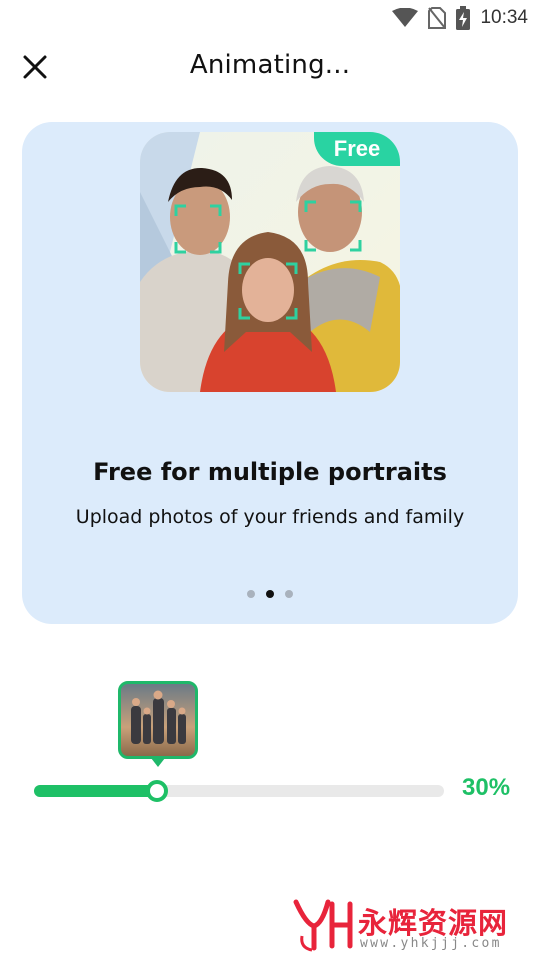  What do you see at coordinates (270, 517) in the screenshot?
I see `card-subtitle: Upload photos of your friends and family` at bounding box center [270, 517].